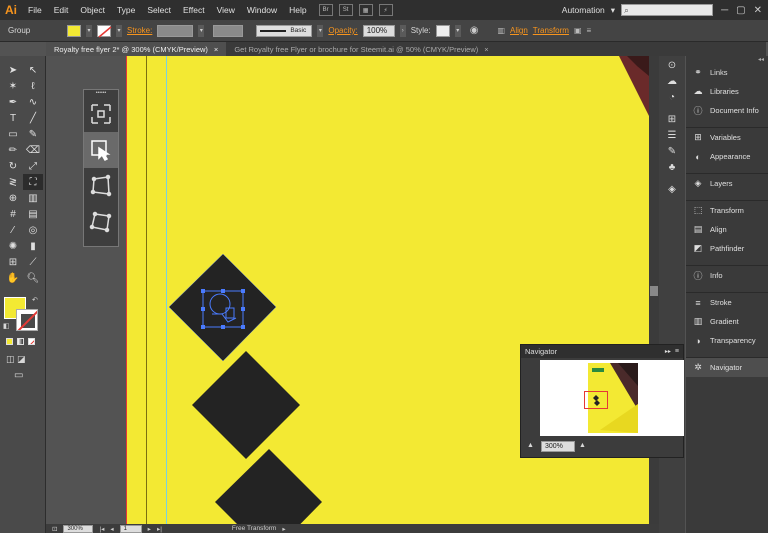 The image size is (768, 533). Describe the element at coordinates (35, 300) in the screenshot. I see `swap-fill-stroke-icon: ↶` at that location.